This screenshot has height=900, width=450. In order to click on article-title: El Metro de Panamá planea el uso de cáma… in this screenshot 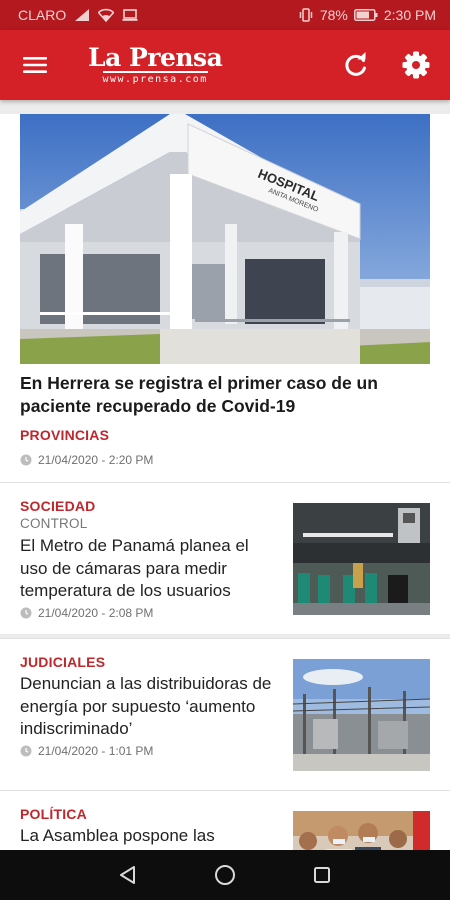, I will do `click(150, 569)`.